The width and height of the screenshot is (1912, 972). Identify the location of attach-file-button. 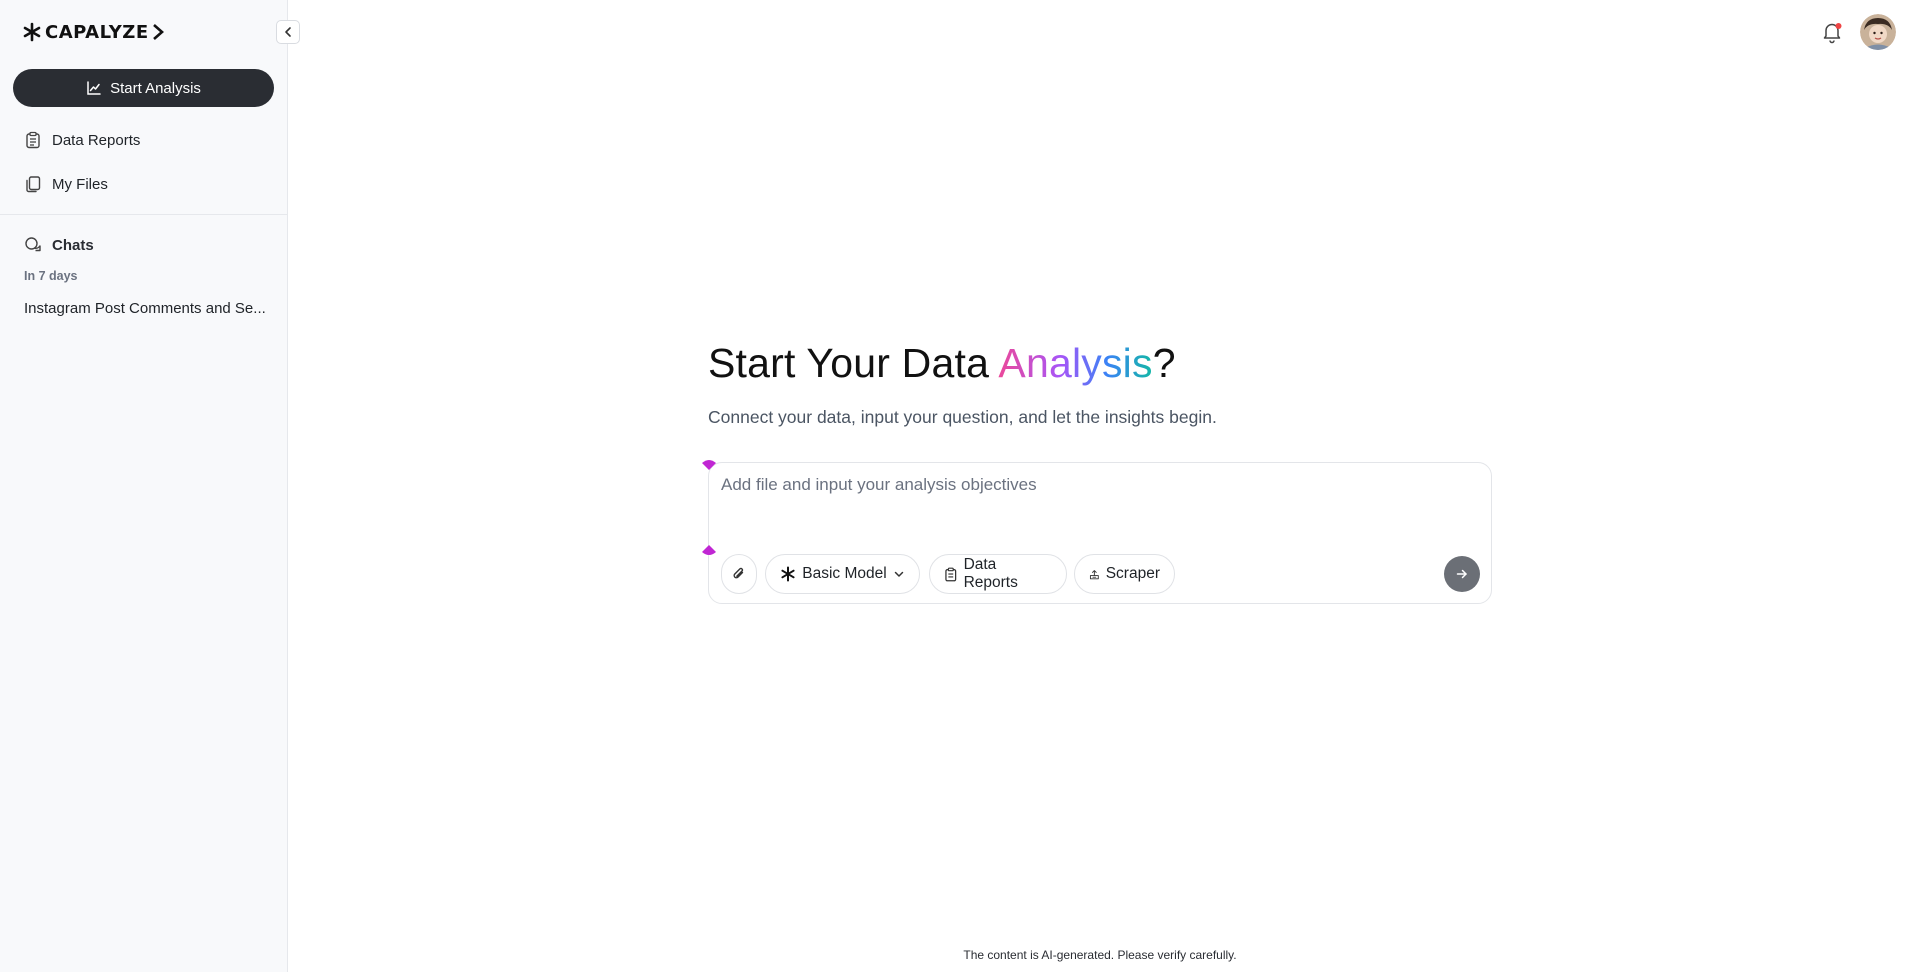
(739, 574).